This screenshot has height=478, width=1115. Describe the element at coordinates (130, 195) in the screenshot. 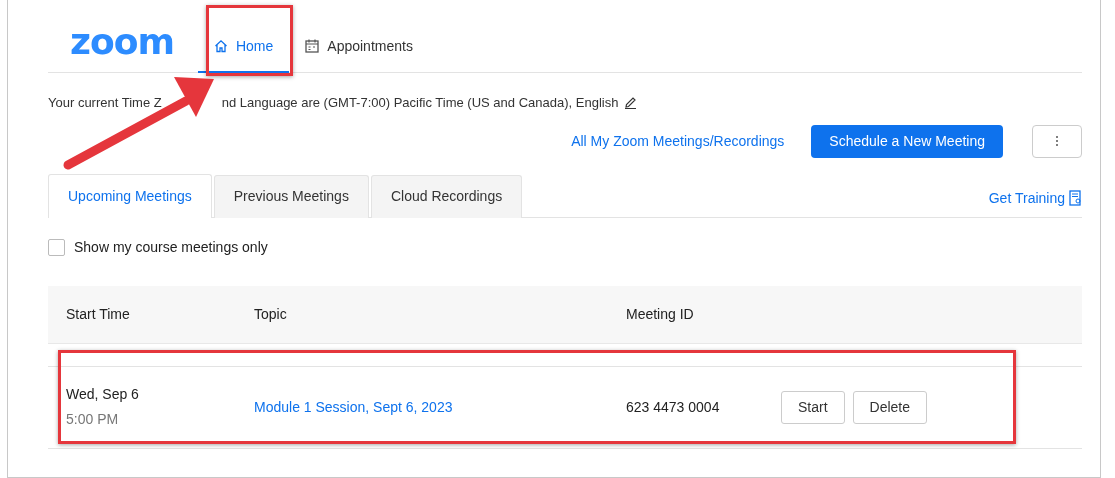

I see `meetings-tab: Upcoming Meetings` at that location.